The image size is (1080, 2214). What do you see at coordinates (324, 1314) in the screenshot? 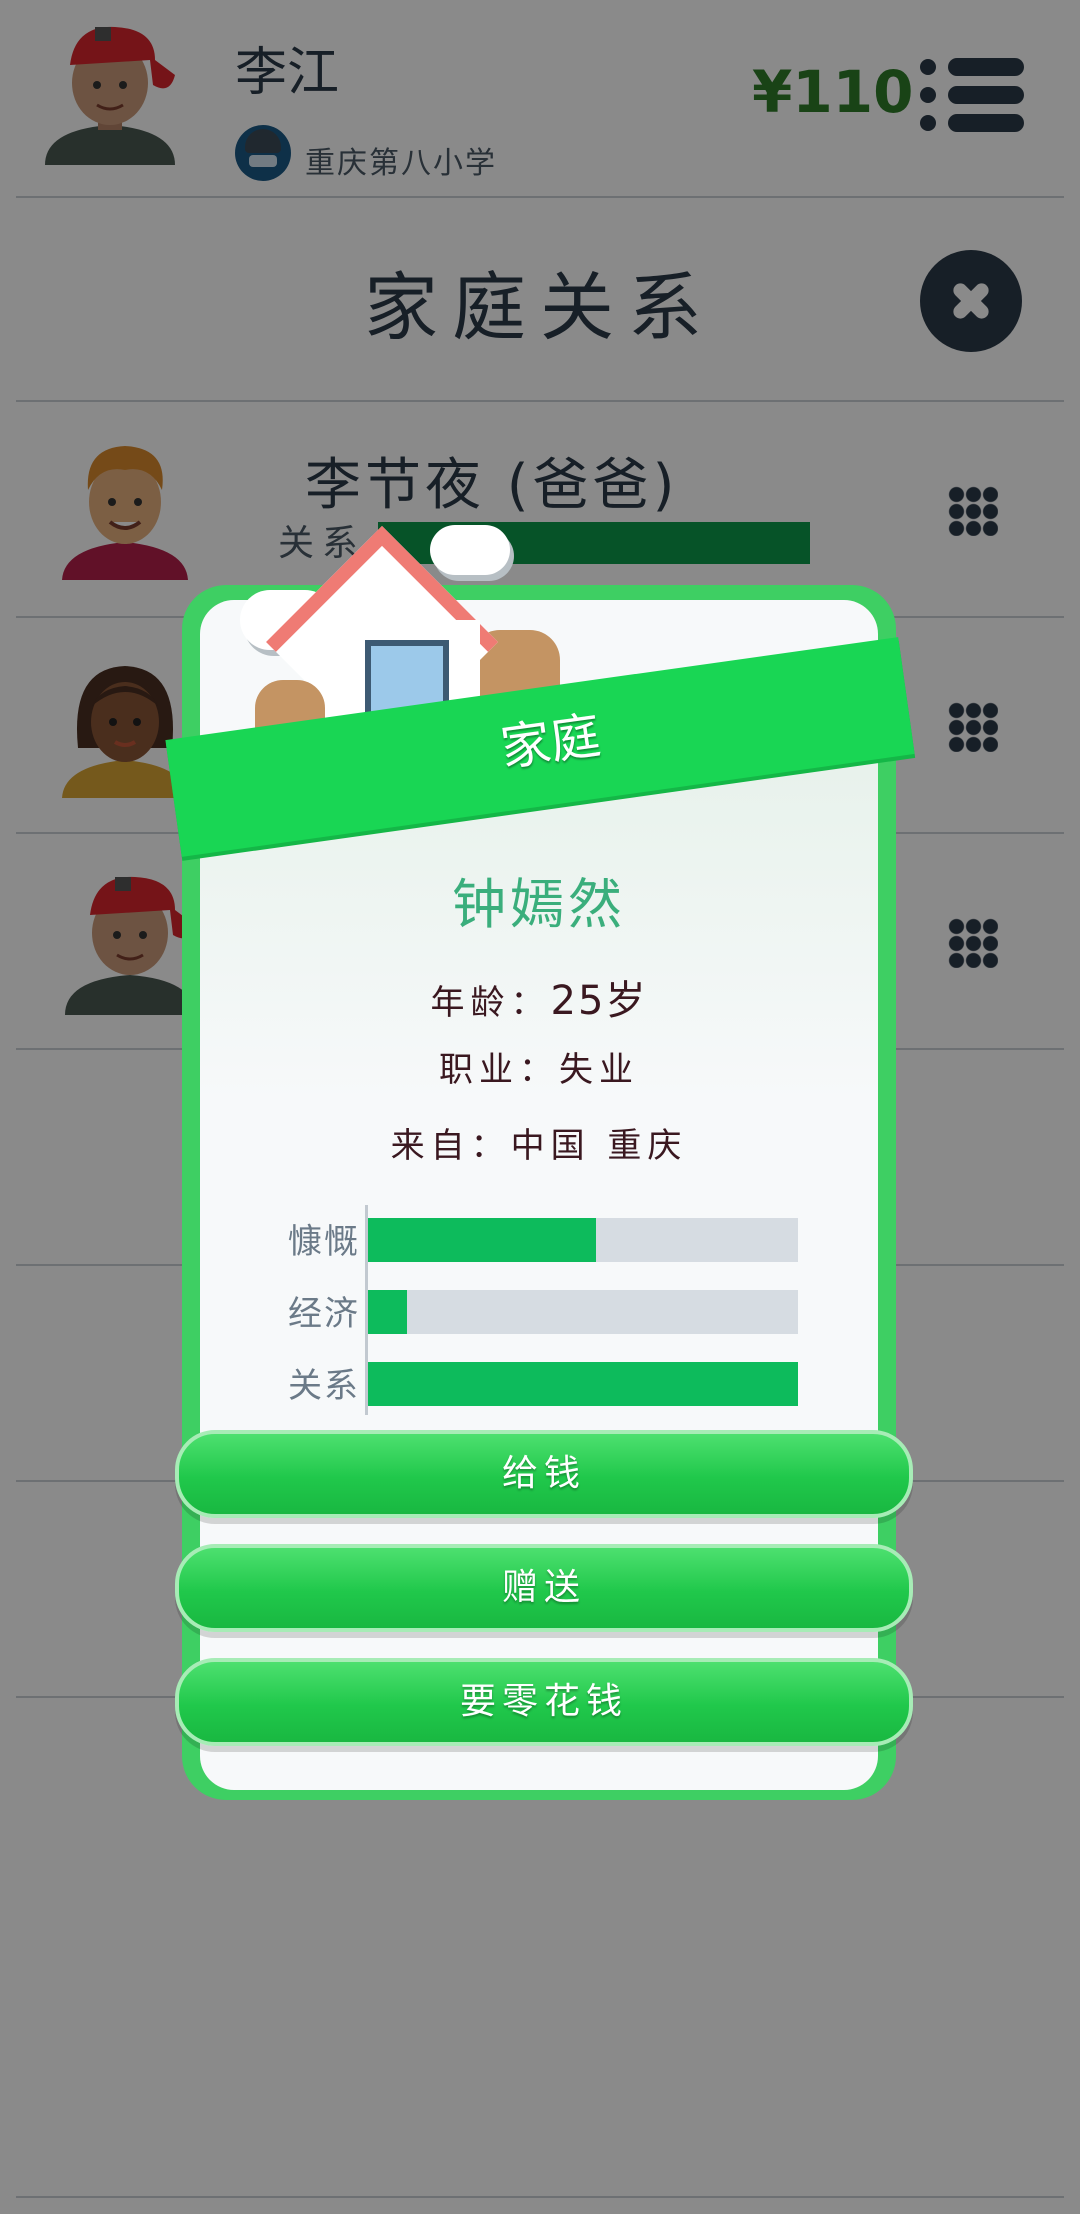
I see `stat-label-economy: 经济` at bounding box center [324, 1314].